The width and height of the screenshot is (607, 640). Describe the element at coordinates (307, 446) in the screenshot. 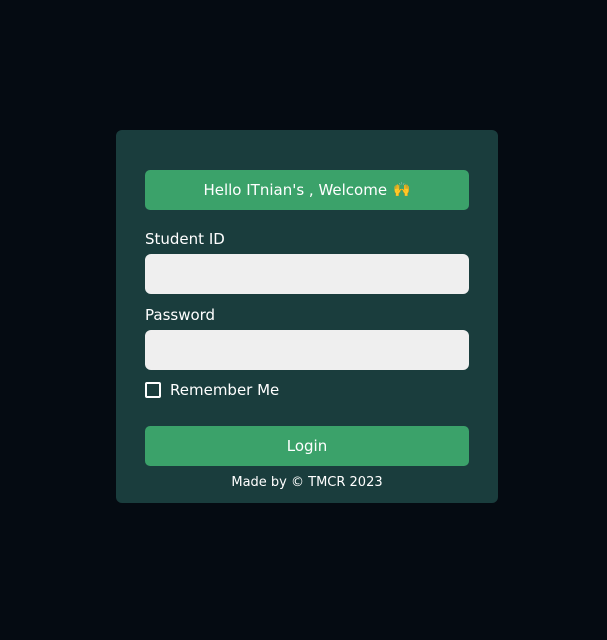

I see `login-button: Login` at that location.